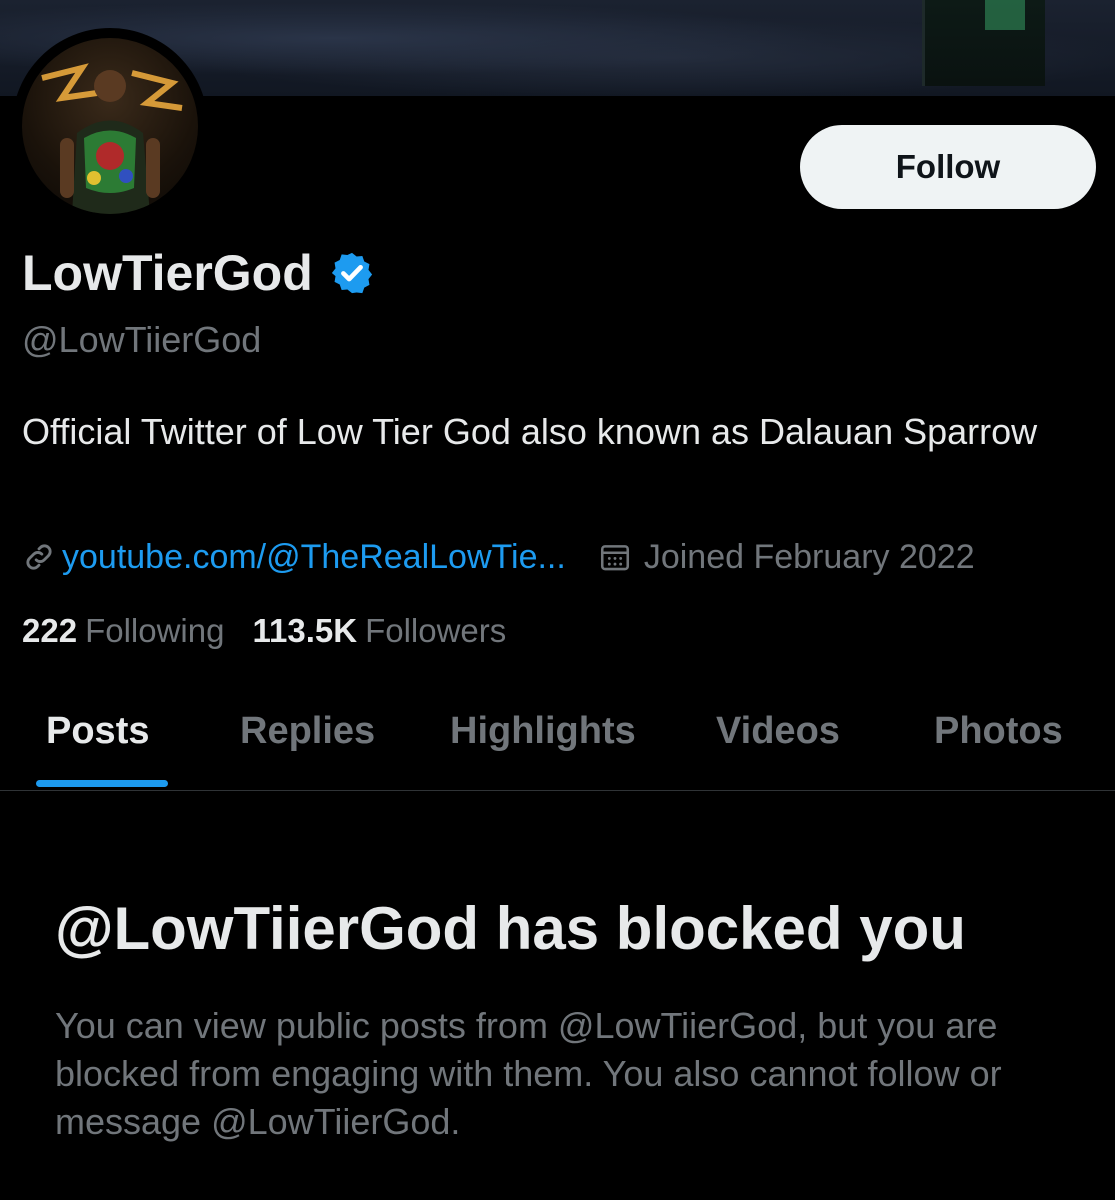  What do you see at coordinates (50, 630) in the screenshot?
I see `following-count: 222` at bounding box center [50, 630].